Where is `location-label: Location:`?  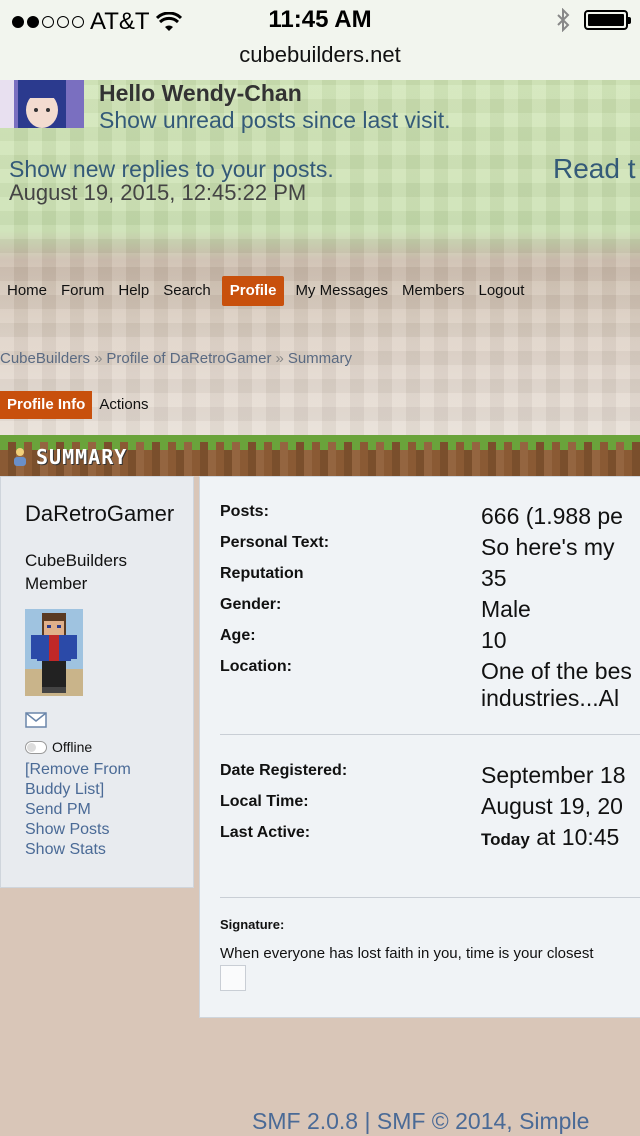 location-label: Location: is located at coordinates (256, 666).